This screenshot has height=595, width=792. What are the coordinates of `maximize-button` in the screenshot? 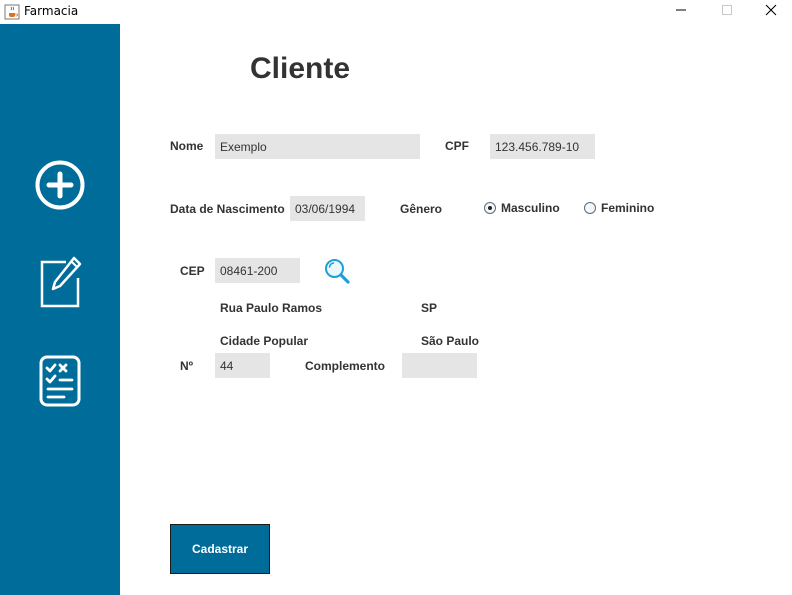 It's located at (727, 12).